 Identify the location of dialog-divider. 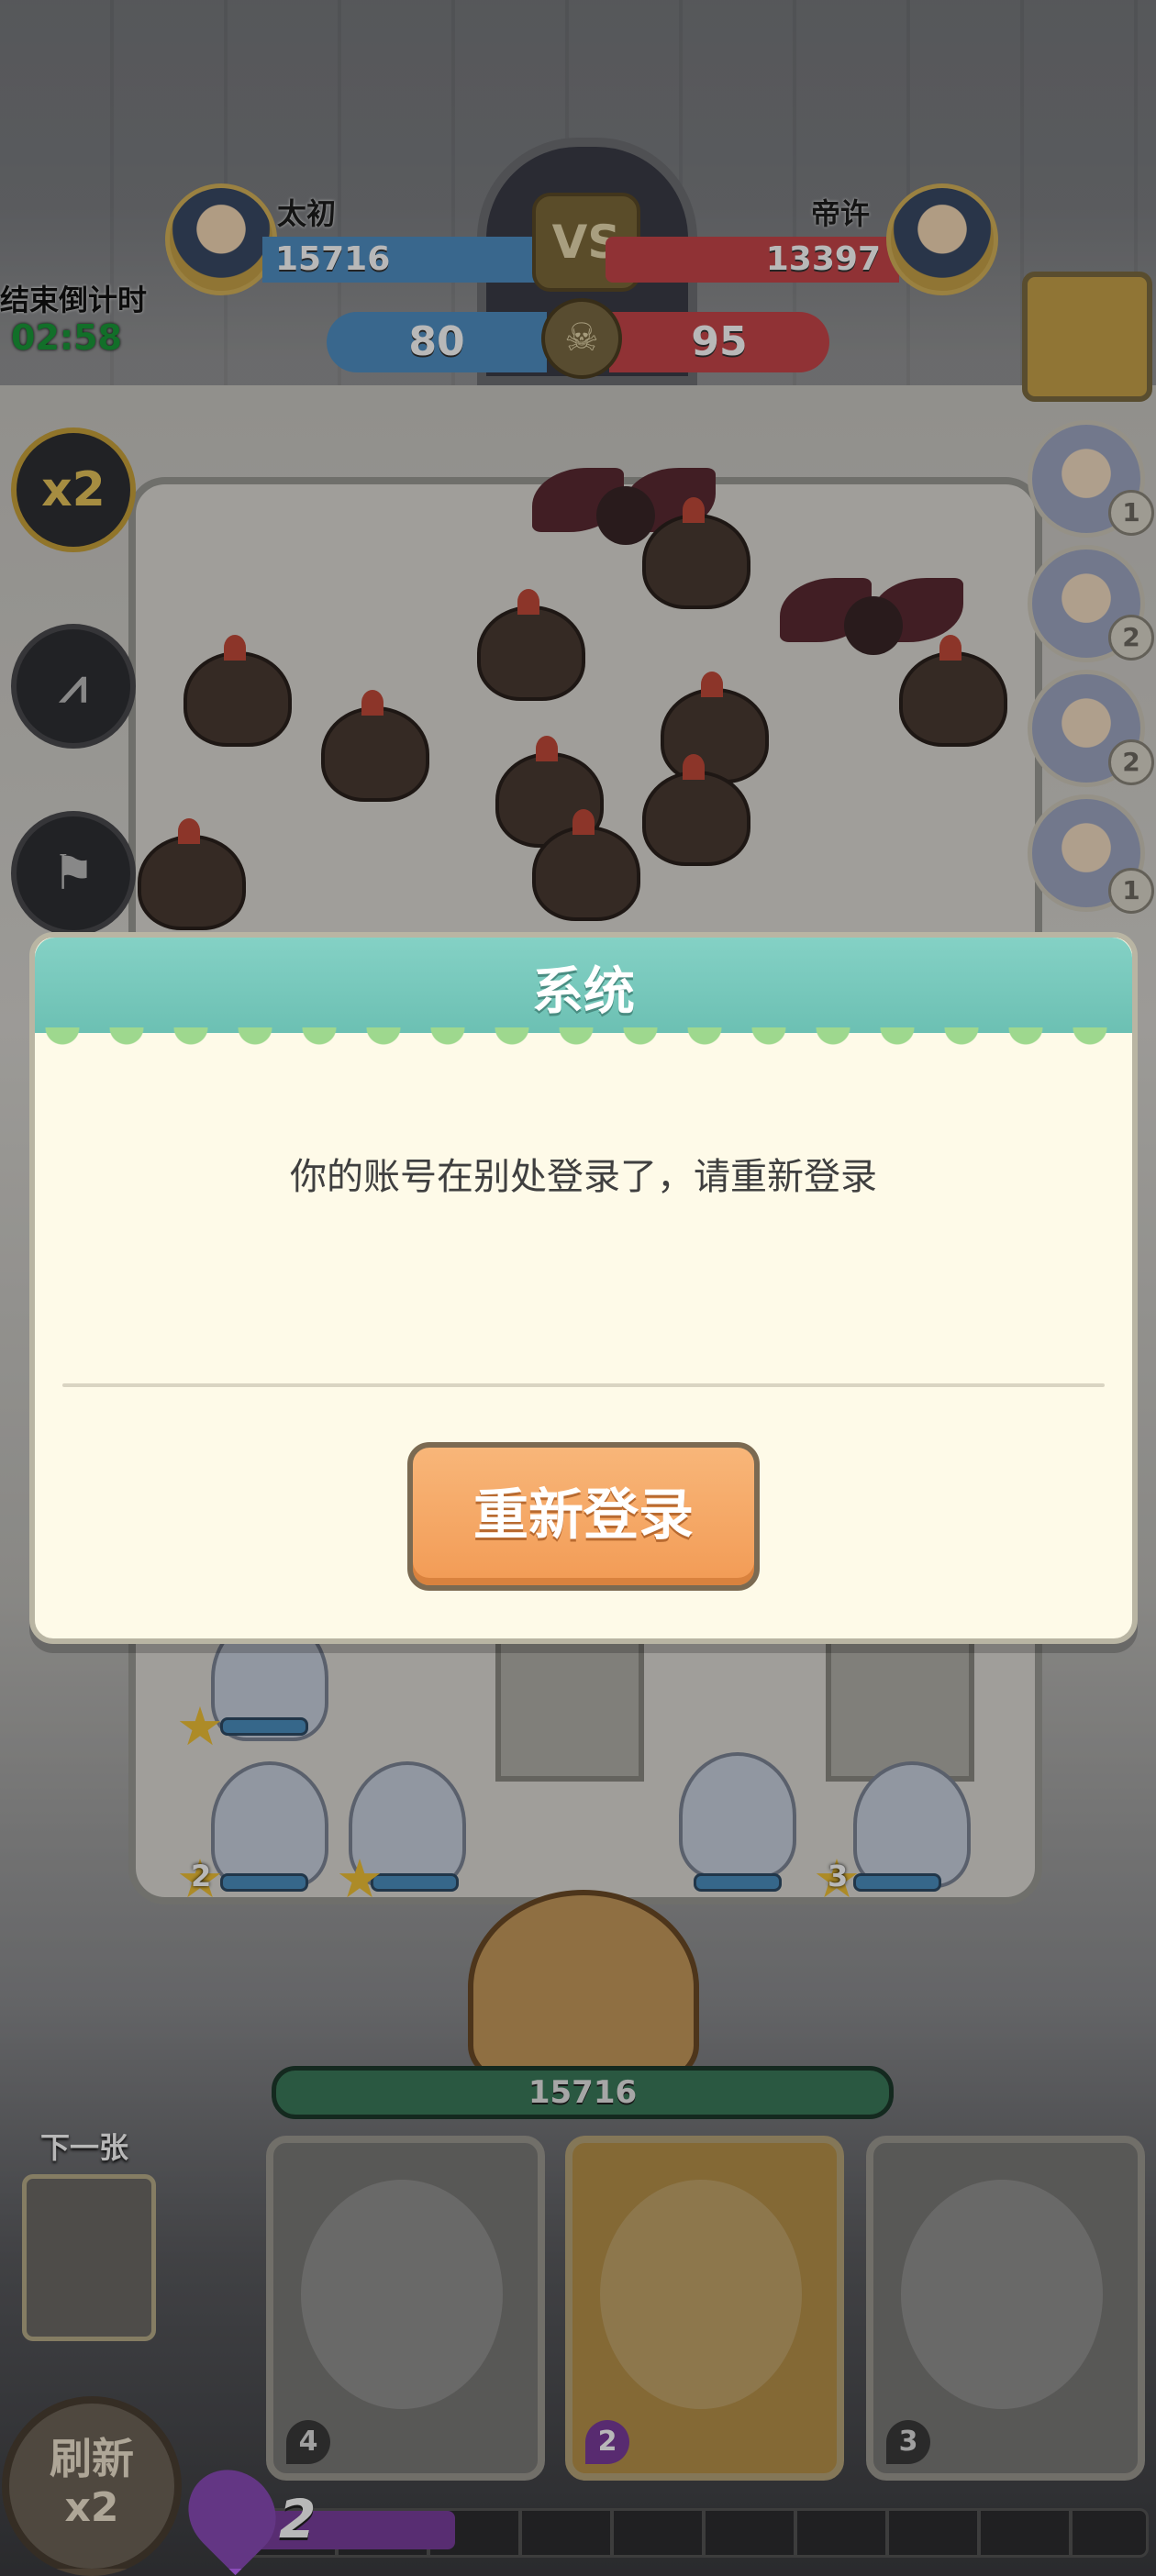
(583, 1385).